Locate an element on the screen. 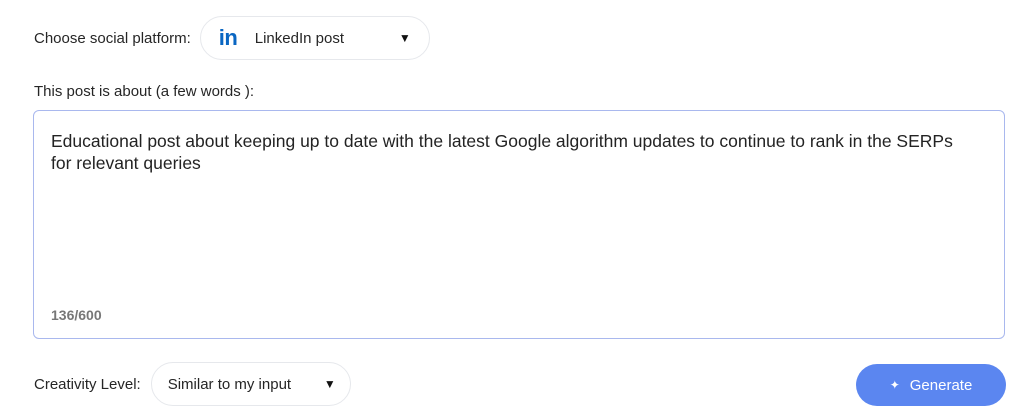  creativity-label: Creativity Level: is located at coordinates (87, 384).